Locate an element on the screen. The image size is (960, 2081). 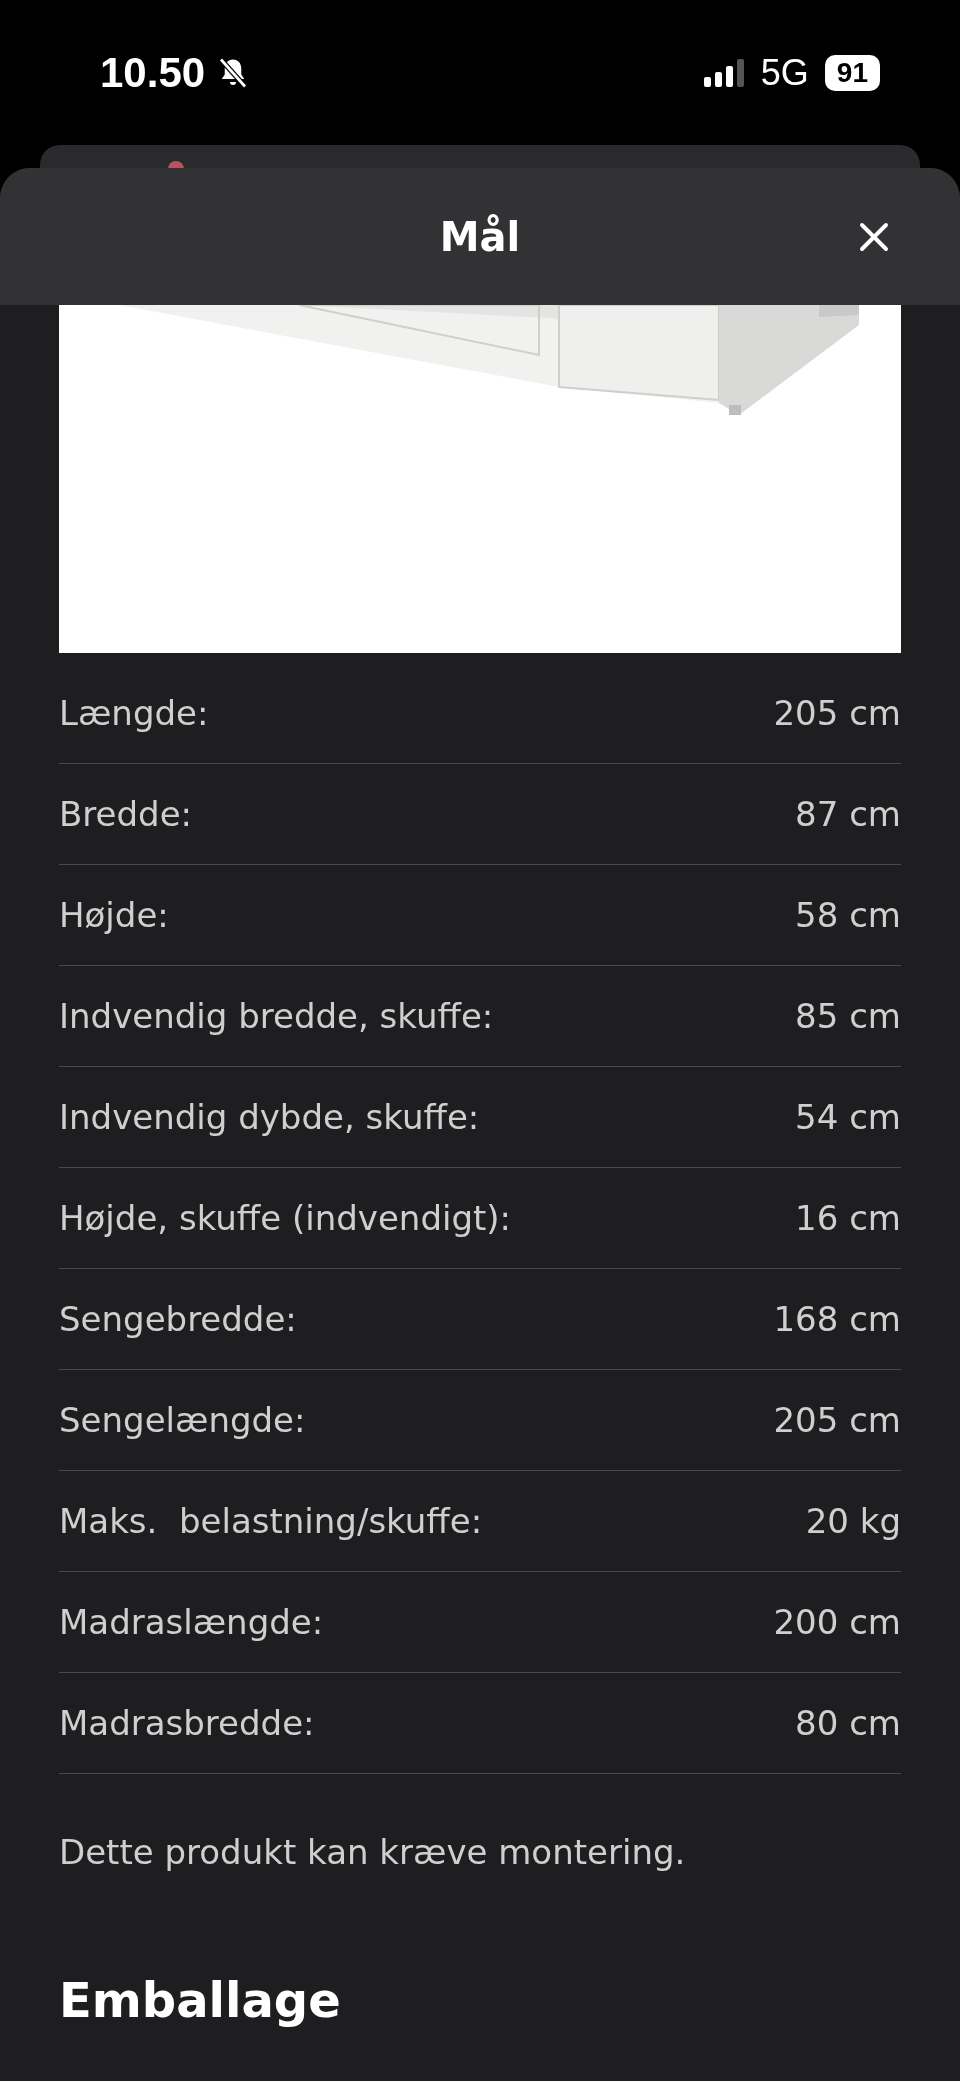
dimension-label: Madraslængde: is located at coordinates (191, 1622).